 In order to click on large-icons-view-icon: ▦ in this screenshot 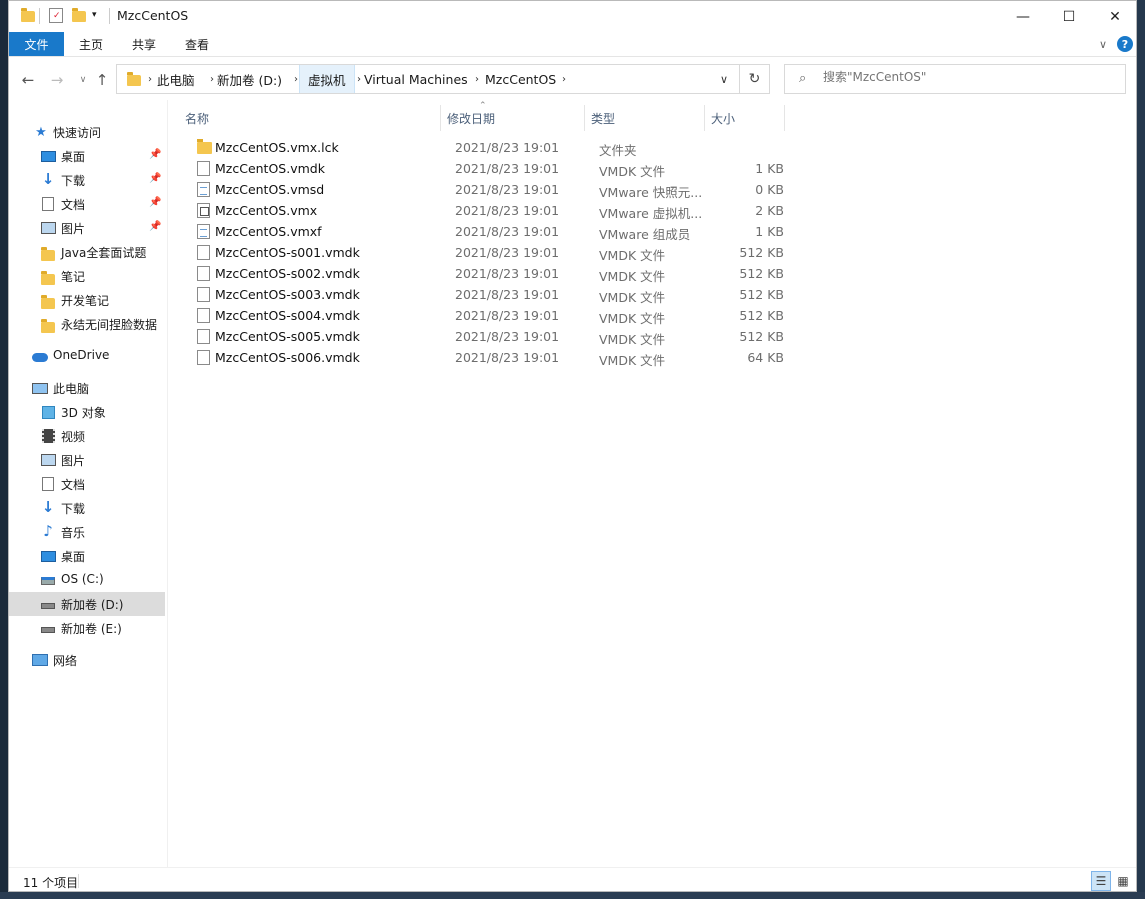, I will do `click(1123, 881)`.